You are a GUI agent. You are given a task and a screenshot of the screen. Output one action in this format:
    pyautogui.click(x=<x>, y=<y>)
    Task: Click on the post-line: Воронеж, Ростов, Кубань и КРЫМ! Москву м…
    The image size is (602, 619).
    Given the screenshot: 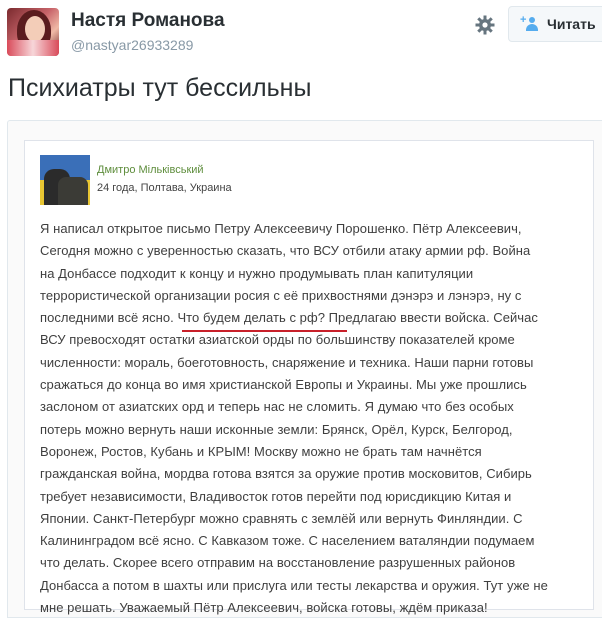 What is the action you would take?
    pyautogui.click(x=261, y=451)
    